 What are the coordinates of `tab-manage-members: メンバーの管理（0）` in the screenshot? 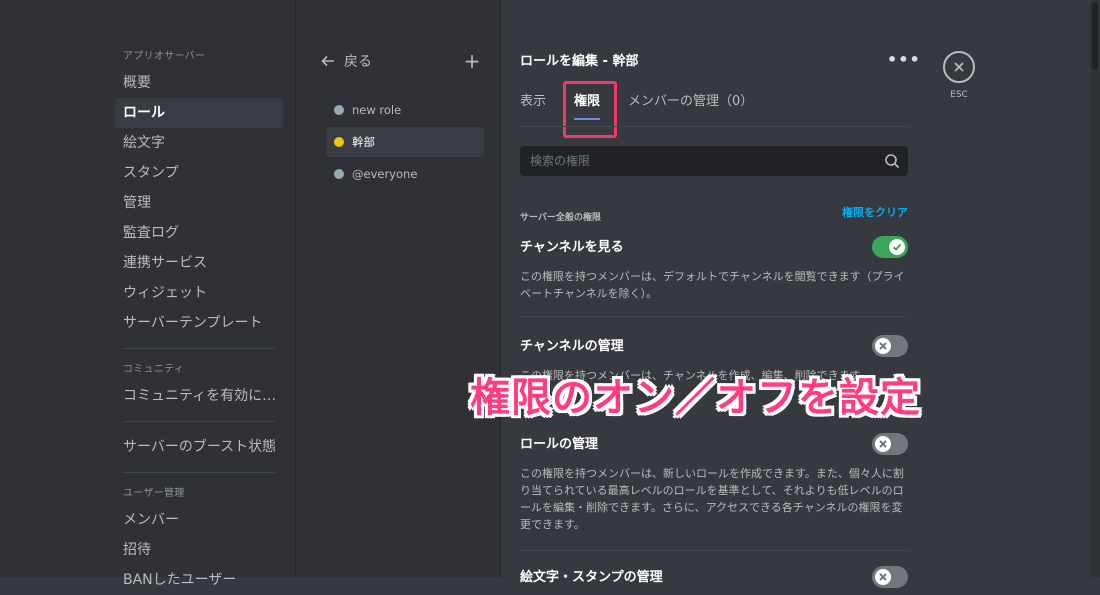 It's located at (690, 102).